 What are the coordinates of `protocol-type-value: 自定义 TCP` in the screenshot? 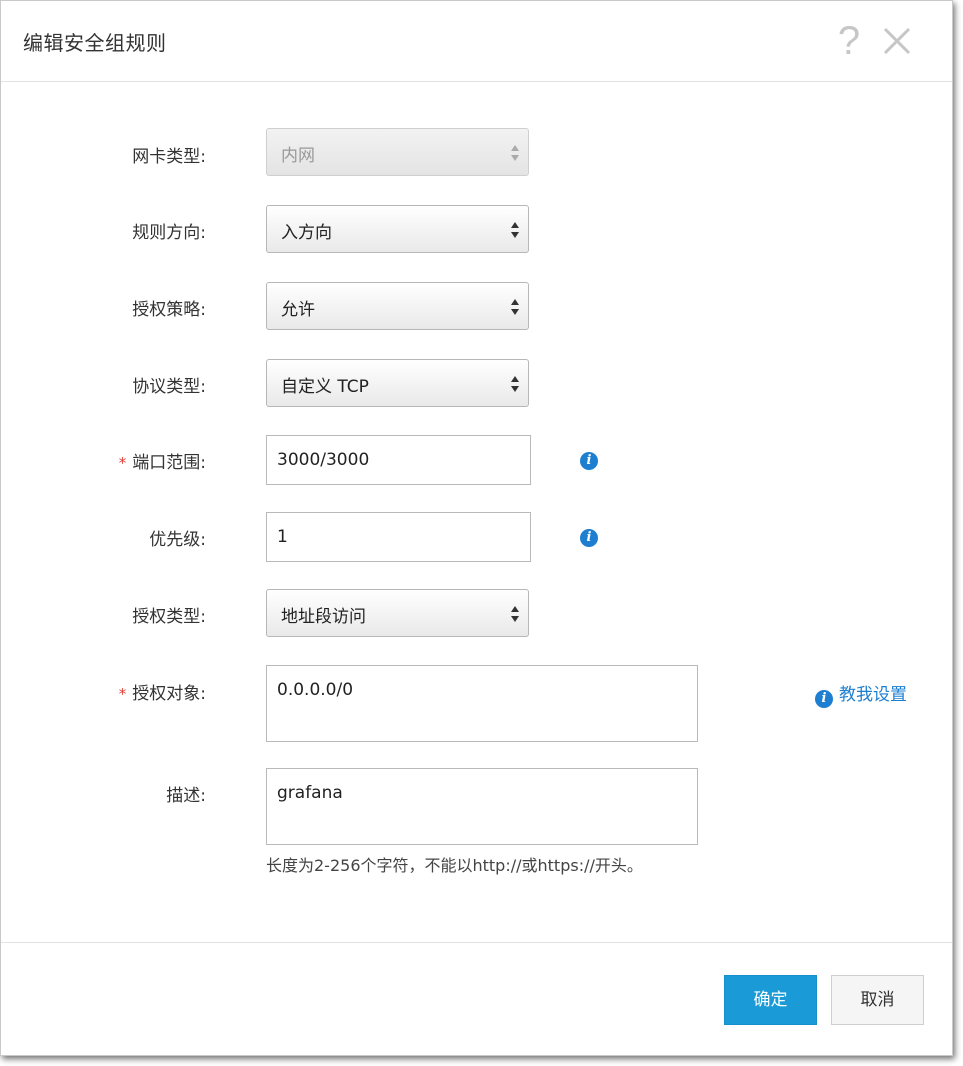 It's located at (325, 387).